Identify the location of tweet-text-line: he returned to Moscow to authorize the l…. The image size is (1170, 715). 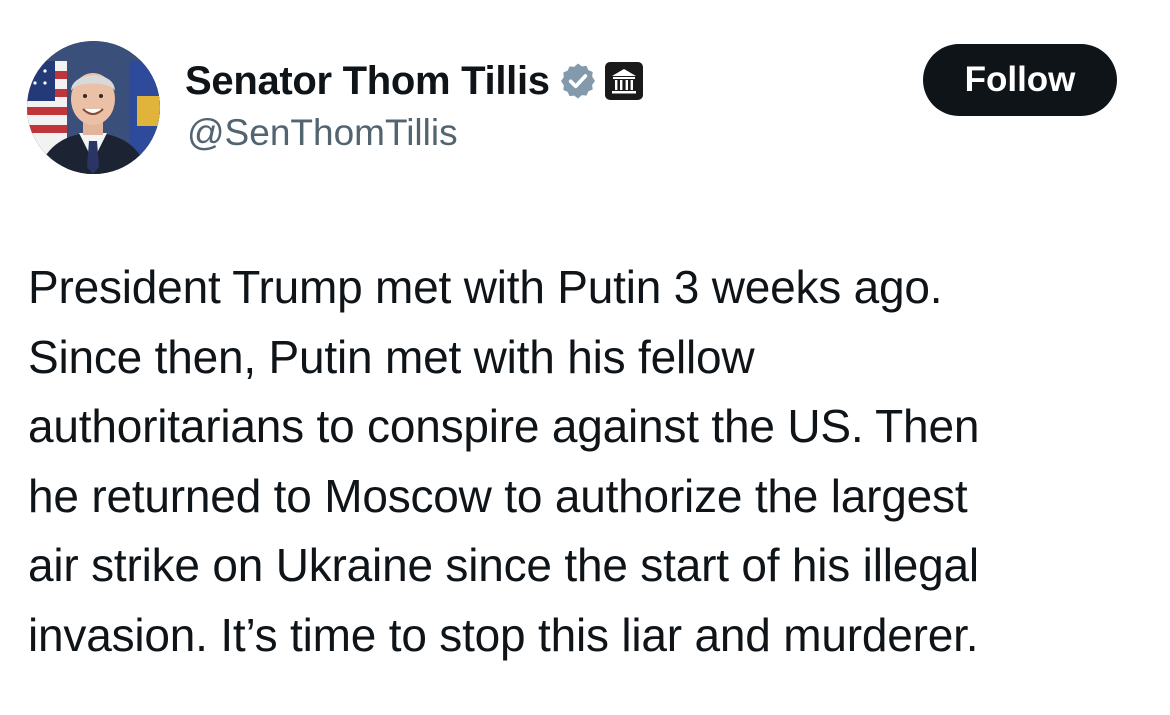
(498, 495).